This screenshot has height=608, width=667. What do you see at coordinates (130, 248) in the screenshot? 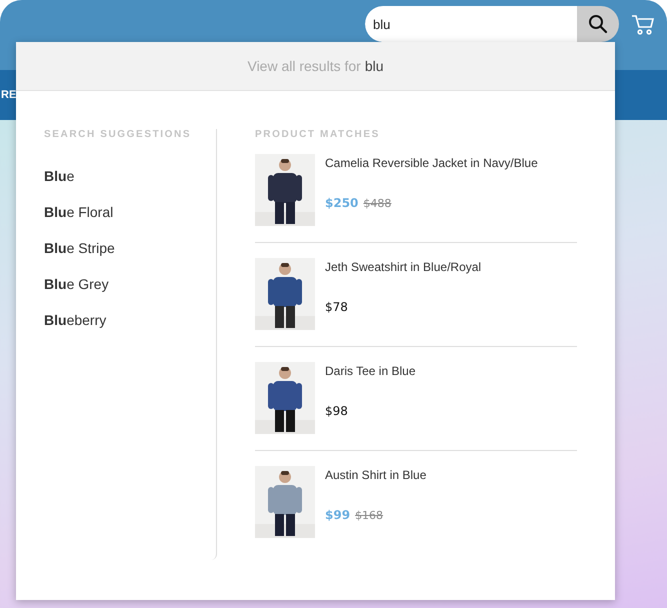
I see `suggestion-item: Blue Stripe` at bounding box center [130, 248].